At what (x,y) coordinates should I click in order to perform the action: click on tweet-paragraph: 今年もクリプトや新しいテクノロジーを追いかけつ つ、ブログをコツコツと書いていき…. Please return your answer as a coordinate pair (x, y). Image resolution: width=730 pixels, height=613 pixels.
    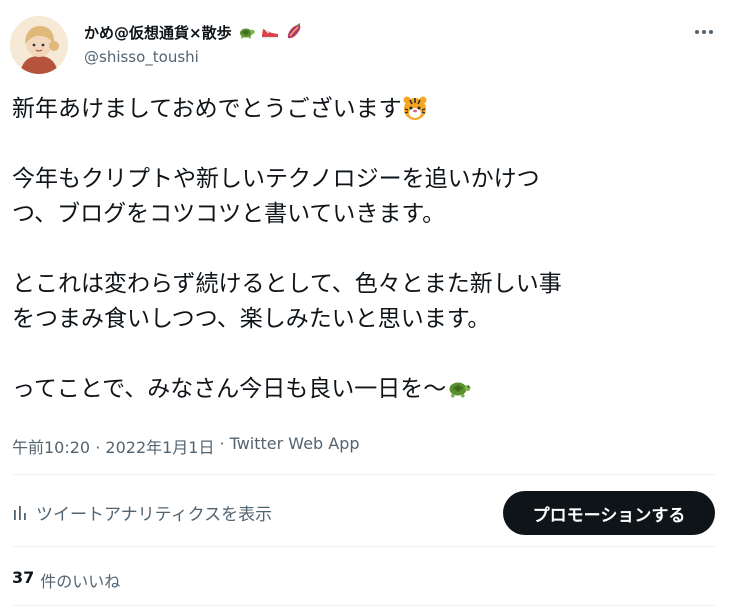
    Looking at the image, I should click on (362, 197).